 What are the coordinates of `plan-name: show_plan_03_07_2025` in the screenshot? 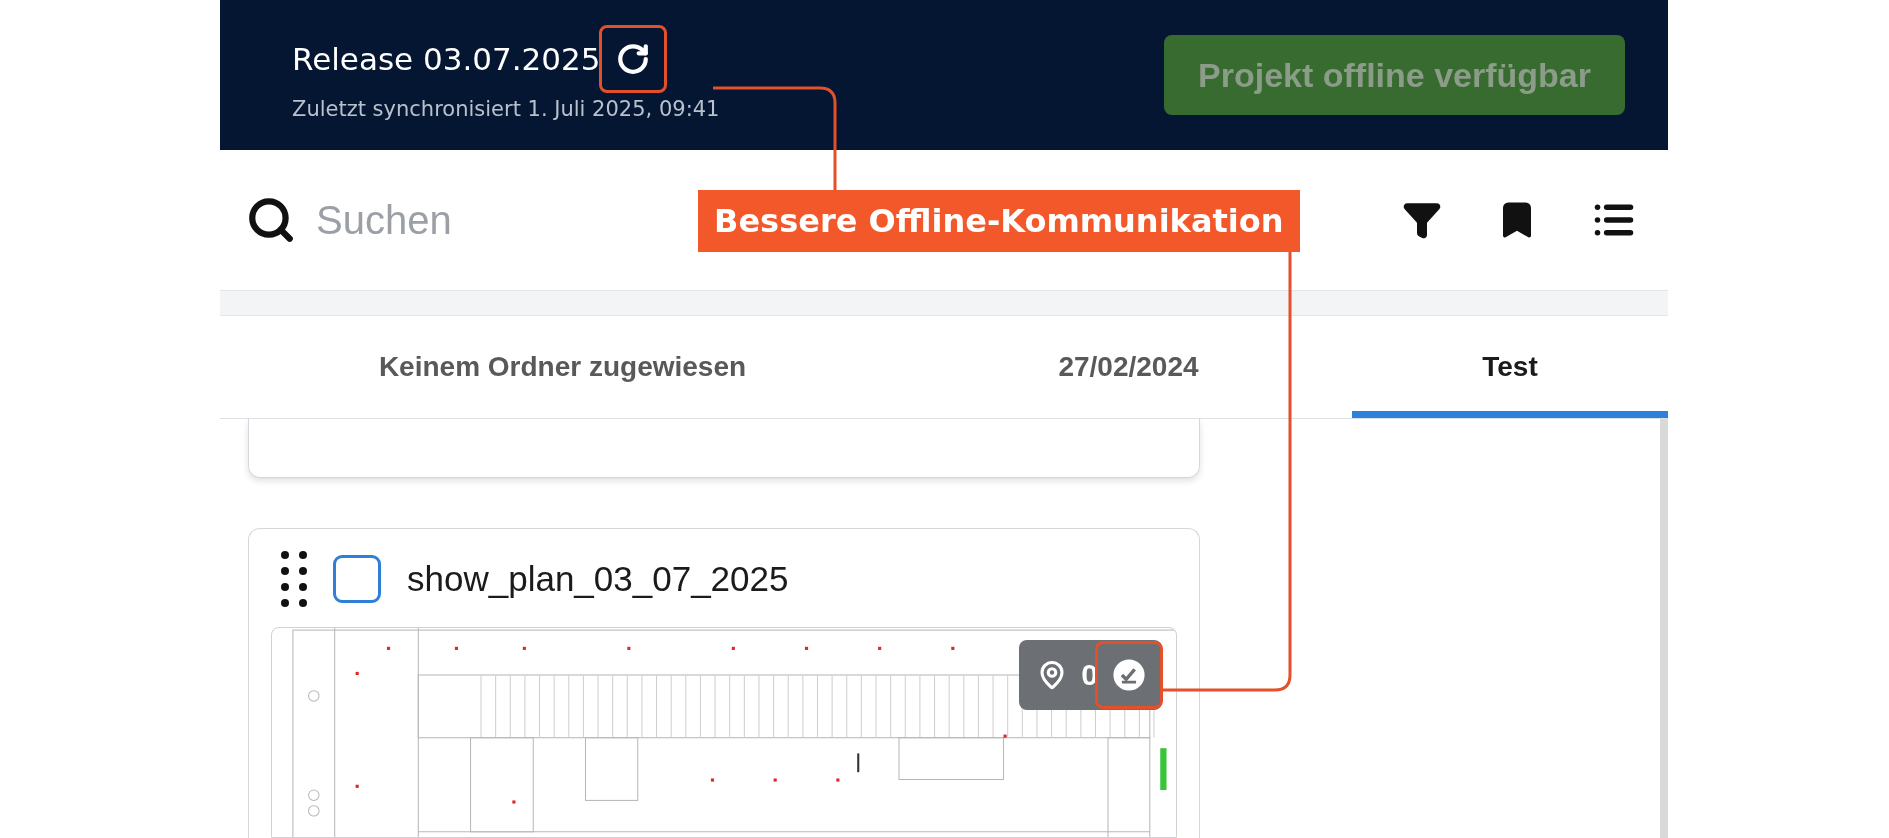 It's located at (598, 579).